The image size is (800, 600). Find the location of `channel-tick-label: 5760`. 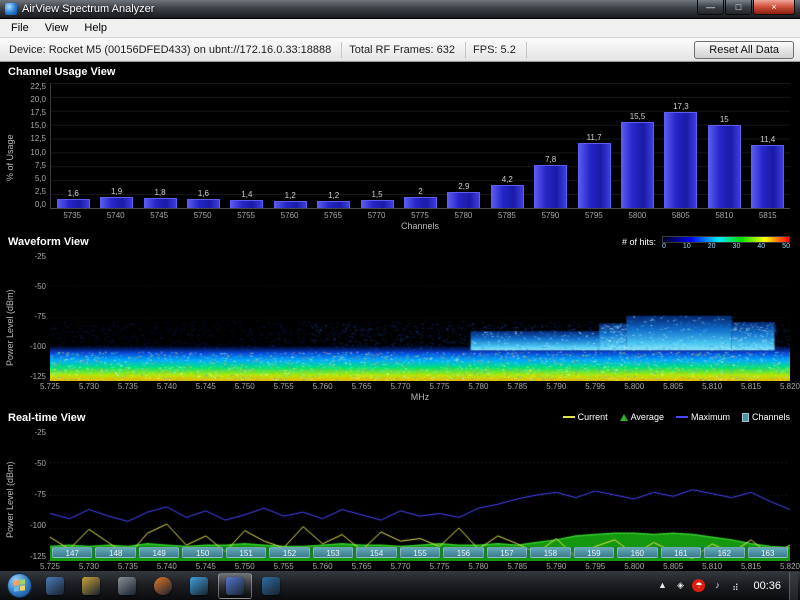

channel-tick-label: 5760 is located at coordinates (289, 215).